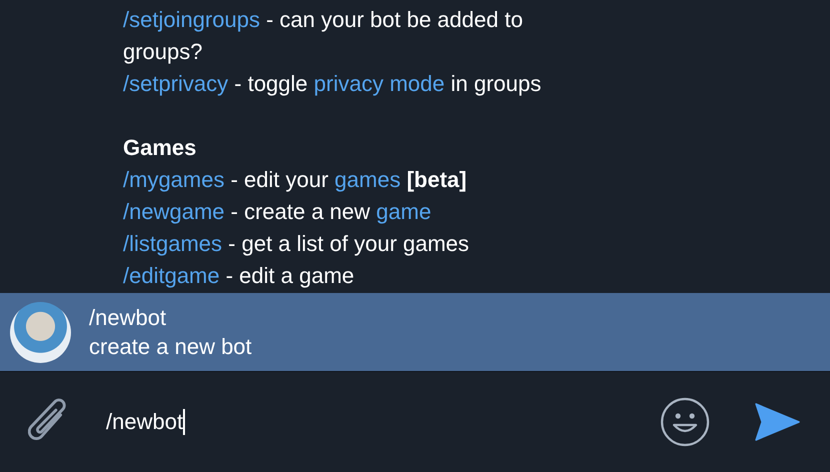  What do you see at coordinates (295, 180) in the screenshot?
I see `command-description: /mygames - edit your games [beta]` at bounding box center [295, 180].